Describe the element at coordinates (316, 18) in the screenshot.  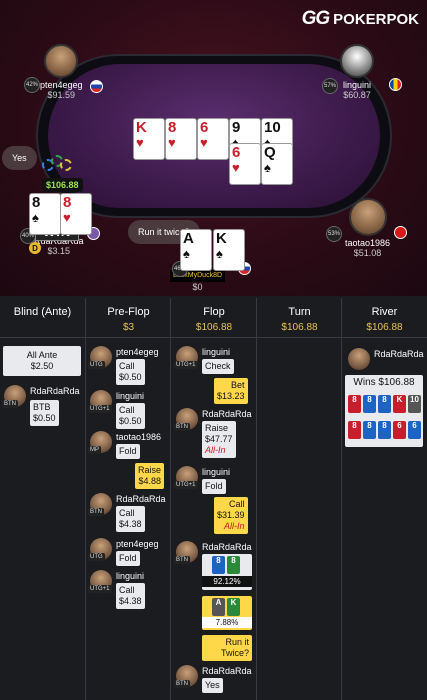
I see `gg-logo-icon: GG` at that location.